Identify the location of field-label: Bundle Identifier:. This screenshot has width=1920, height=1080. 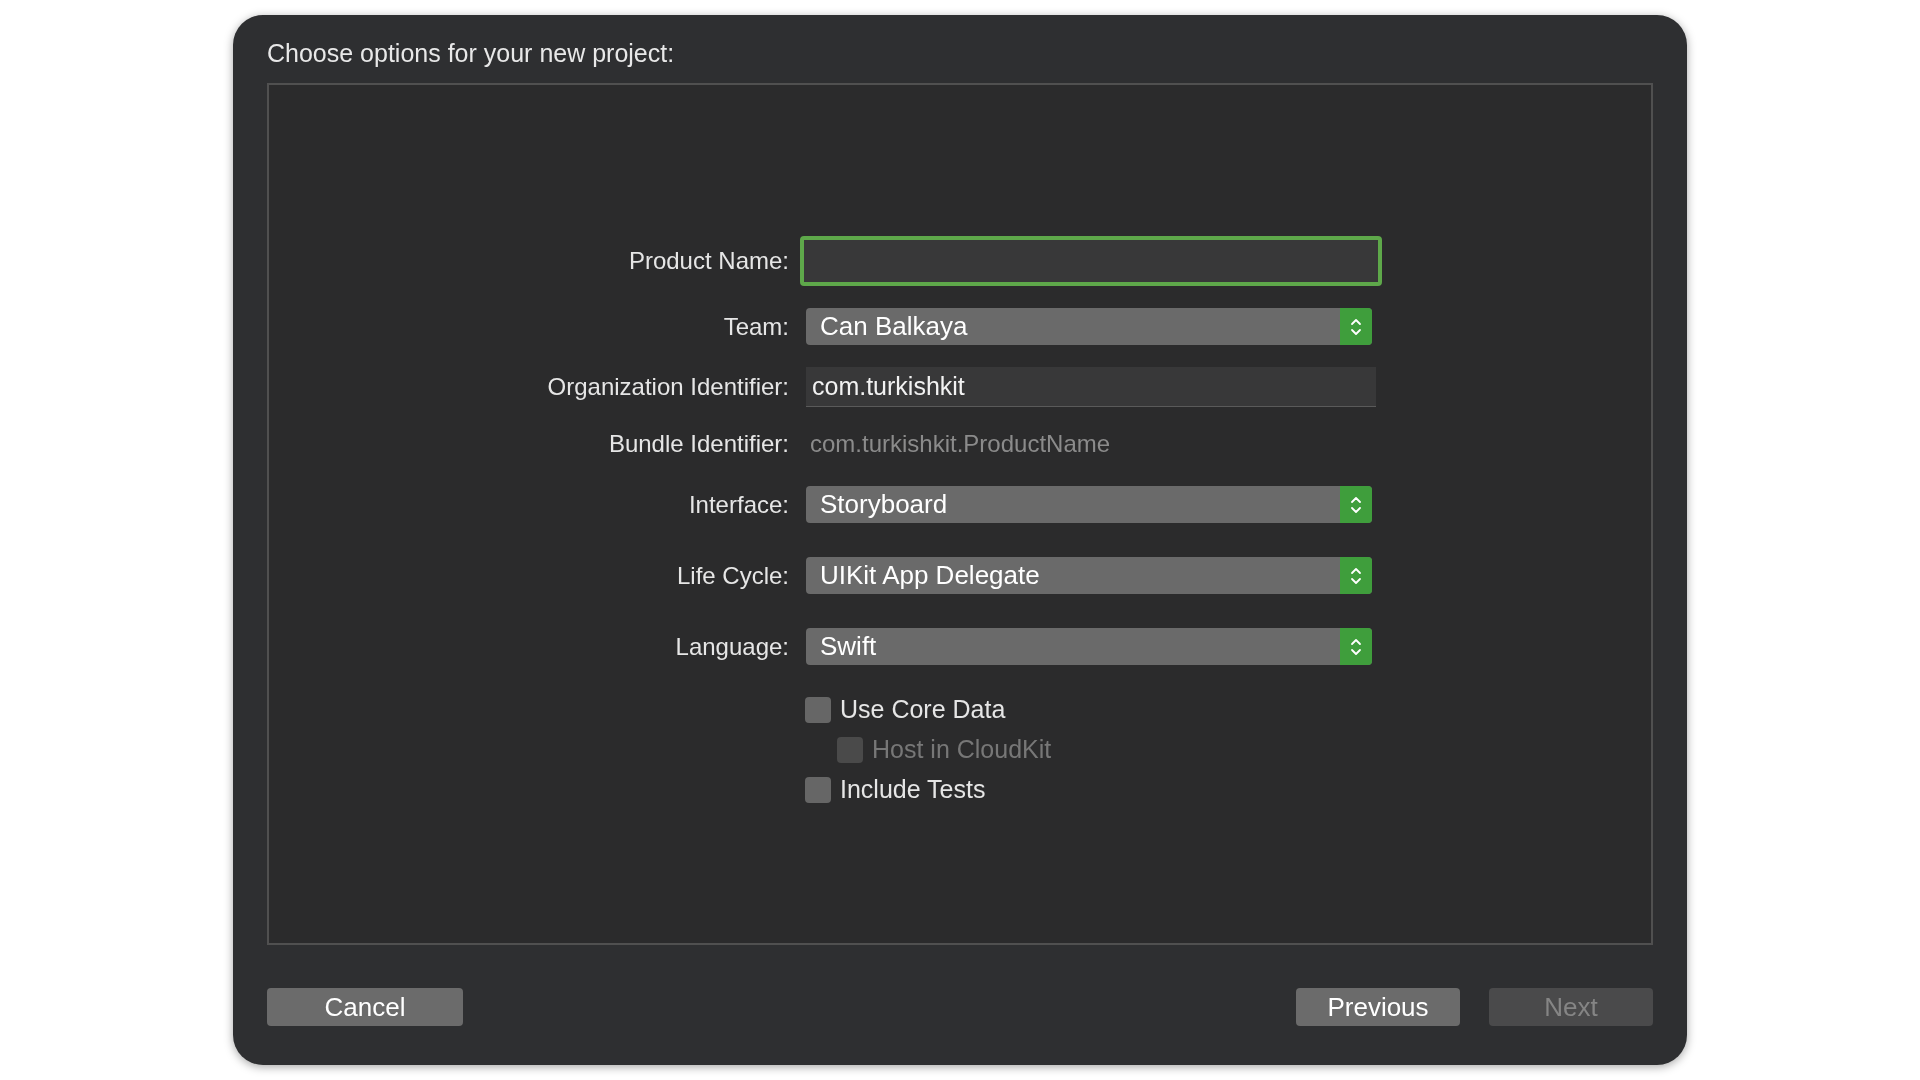
(698, 444).